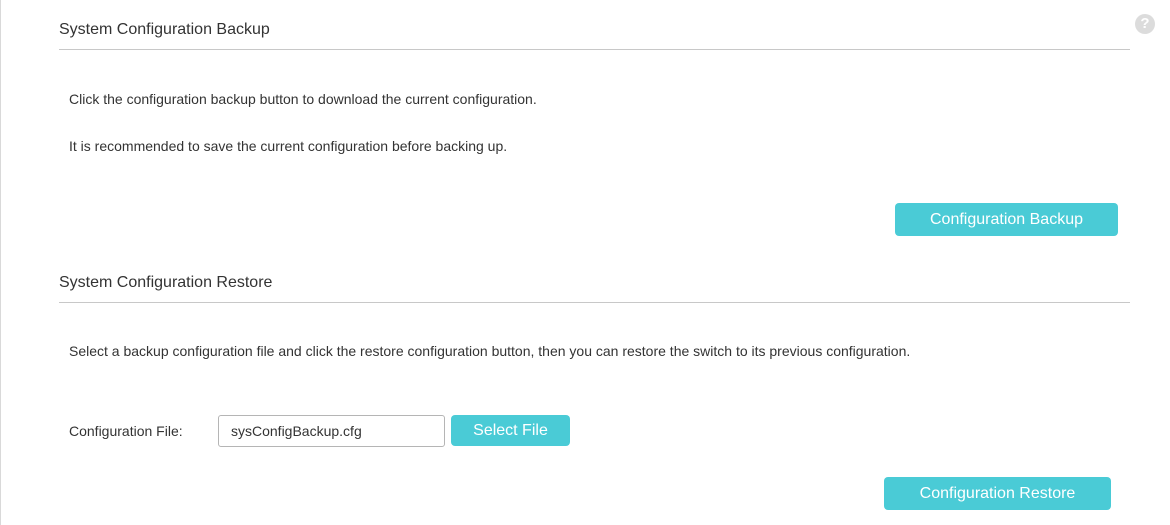 The image size is (1170, 525). Describe the element at coordinates (1145, 24) in the screenshot. I see `help-question-icon: ?` at that location.